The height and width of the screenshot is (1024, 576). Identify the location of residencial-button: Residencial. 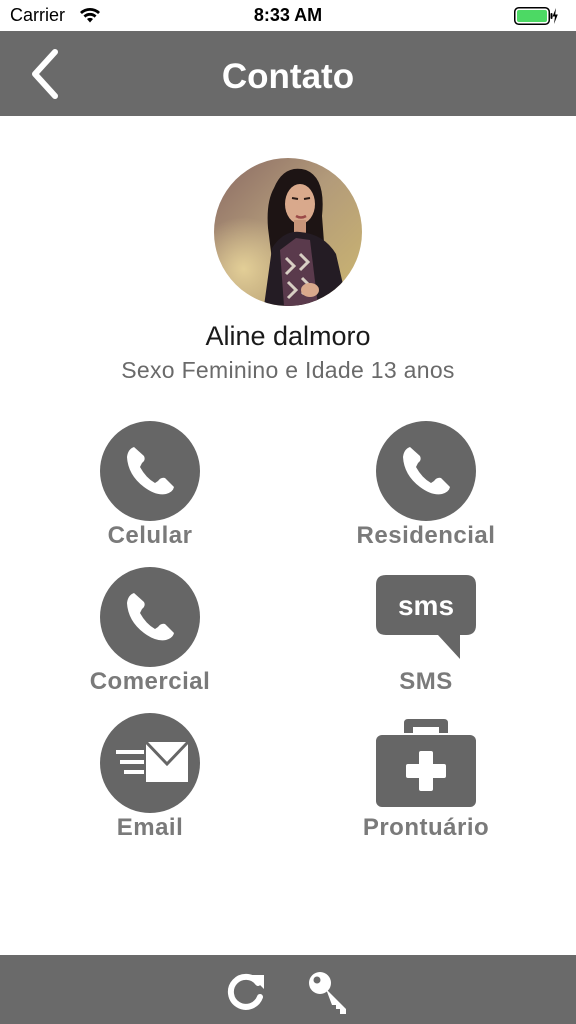
(426, 491).